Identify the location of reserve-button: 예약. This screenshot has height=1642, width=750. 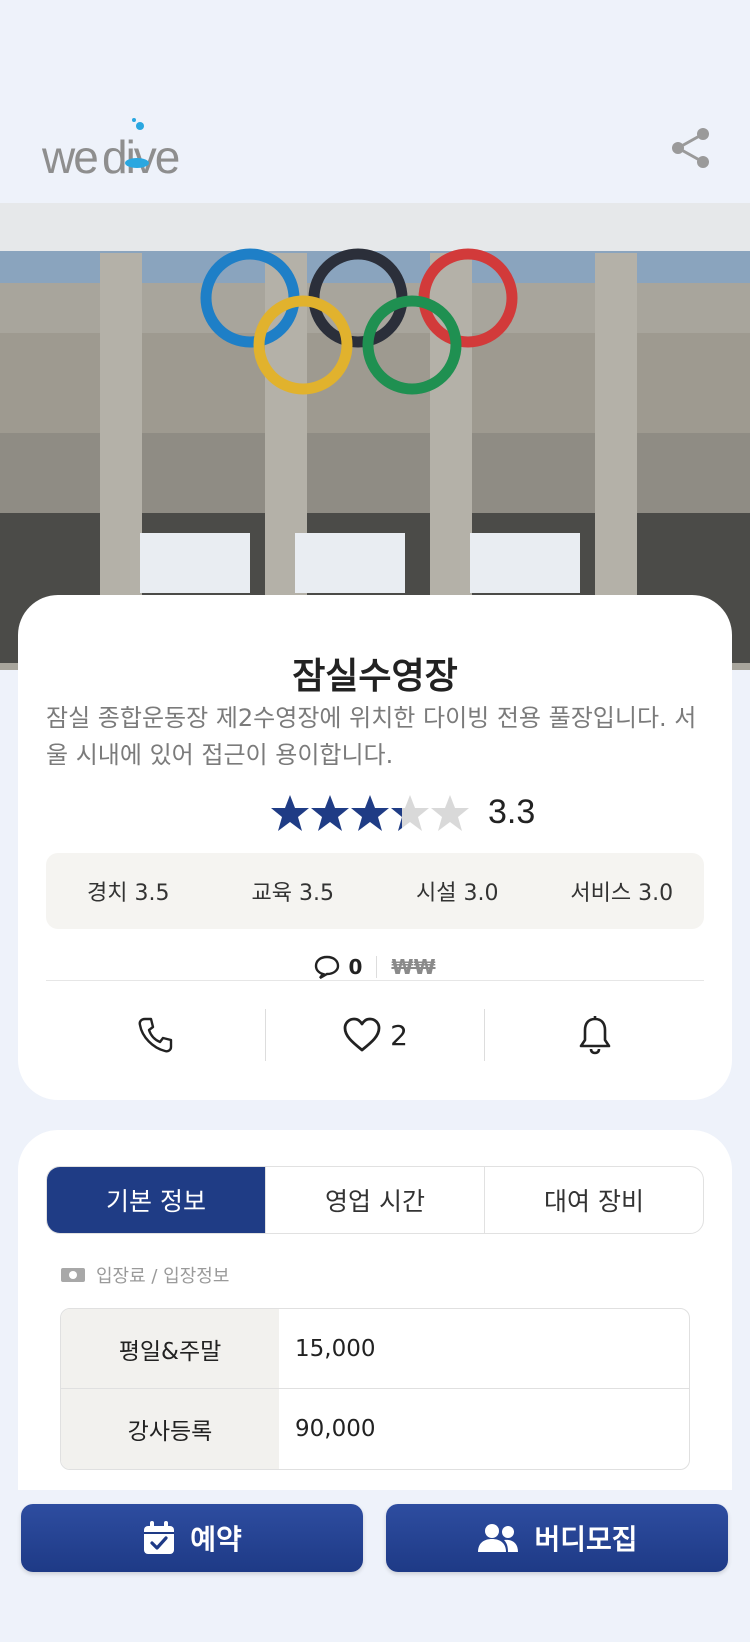
(192, 1538).